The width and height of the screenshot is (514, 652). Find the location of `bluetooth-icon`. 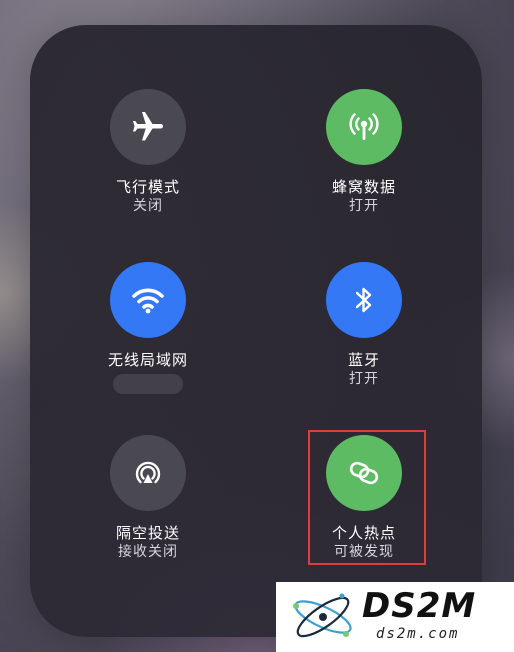

bluetooth-icon is located at coordinates (363, 300).